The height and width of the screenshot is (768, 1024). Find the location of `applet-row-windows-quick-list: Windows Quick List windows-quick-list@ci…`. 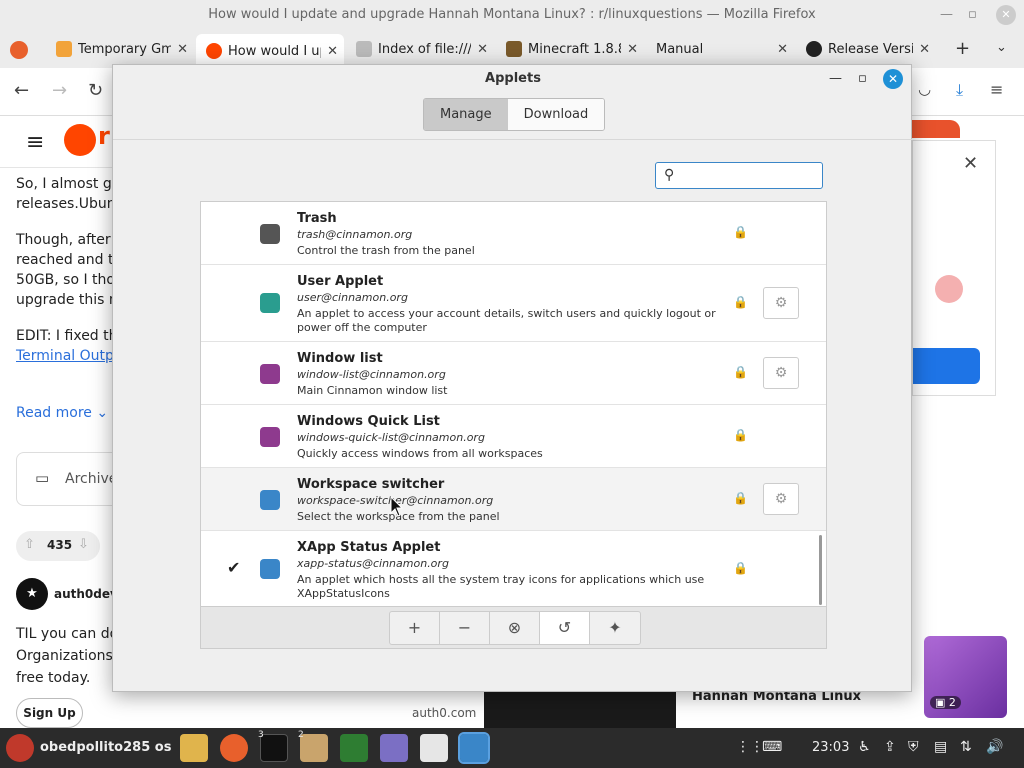

applet-row-windows-quick-list: Windows Quick List windows-quick-list@ci… is located at coordinates (513, 436).